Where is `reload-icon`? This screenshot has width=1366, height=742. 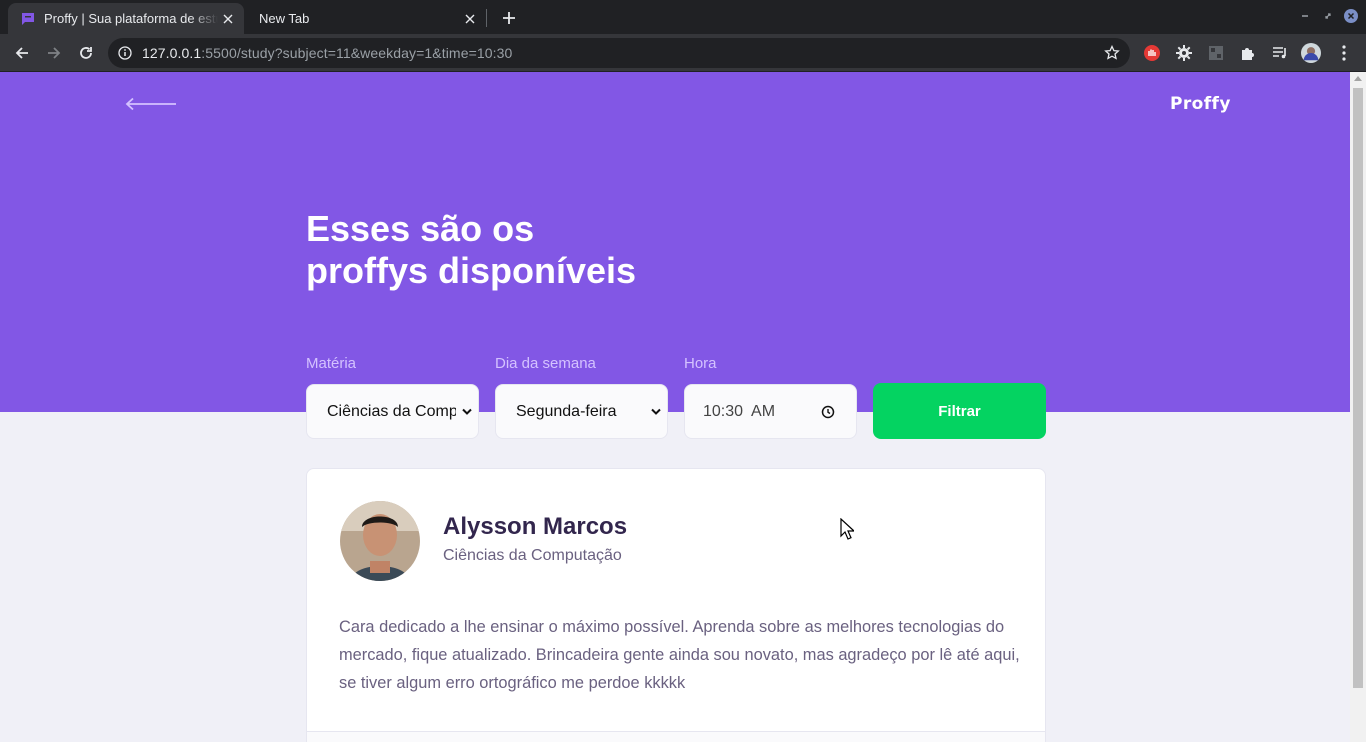
reload-icon is located at coordinates (86, 53).